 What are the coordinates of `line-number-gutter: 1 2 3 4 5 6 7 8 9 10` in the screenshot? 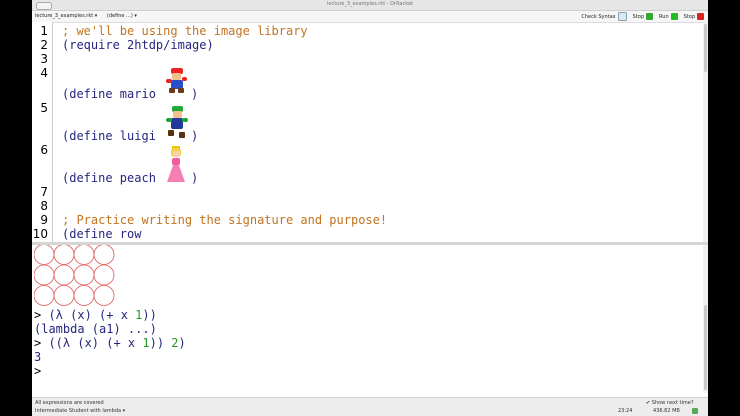 It's located at (42, 132).